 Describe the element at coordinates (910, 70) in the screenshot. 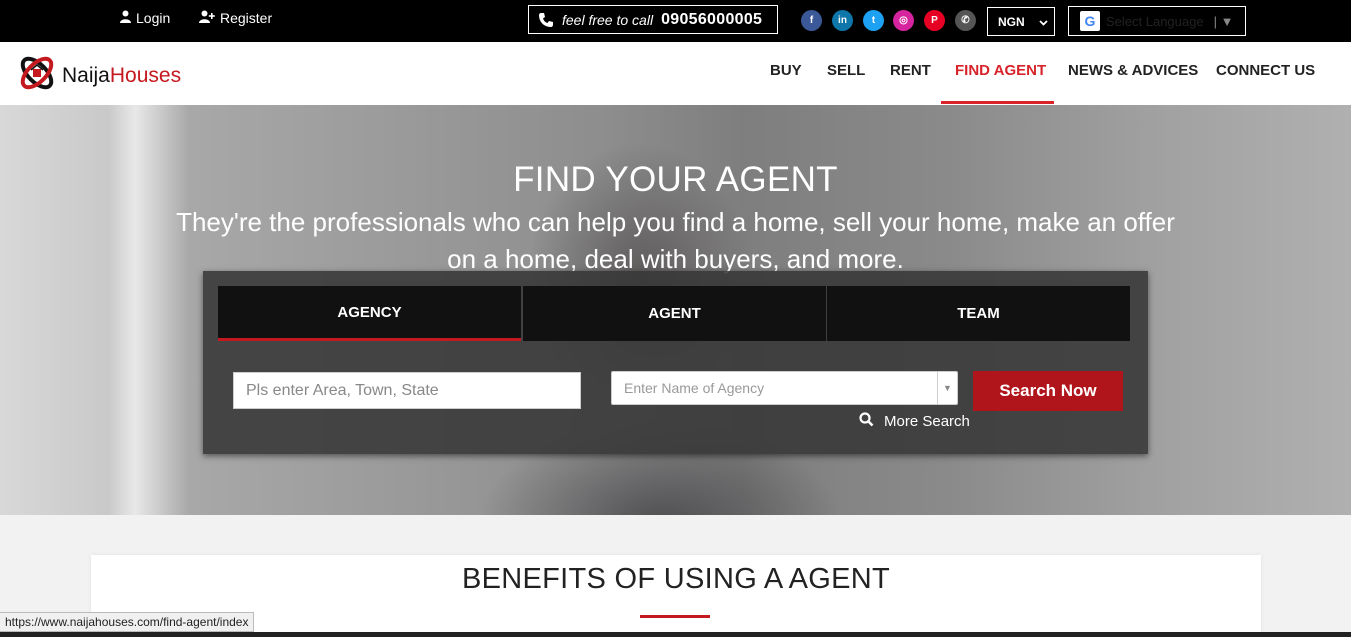

I see `nav-rent: RENT` at that location.